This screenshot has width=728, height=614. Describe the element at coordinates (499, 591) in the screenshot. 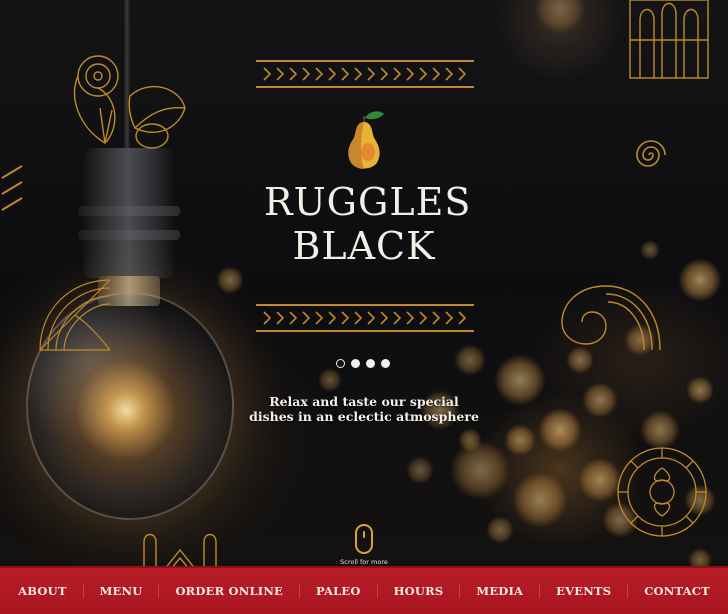

I see `nav-item-media: MEDIA` at that location.